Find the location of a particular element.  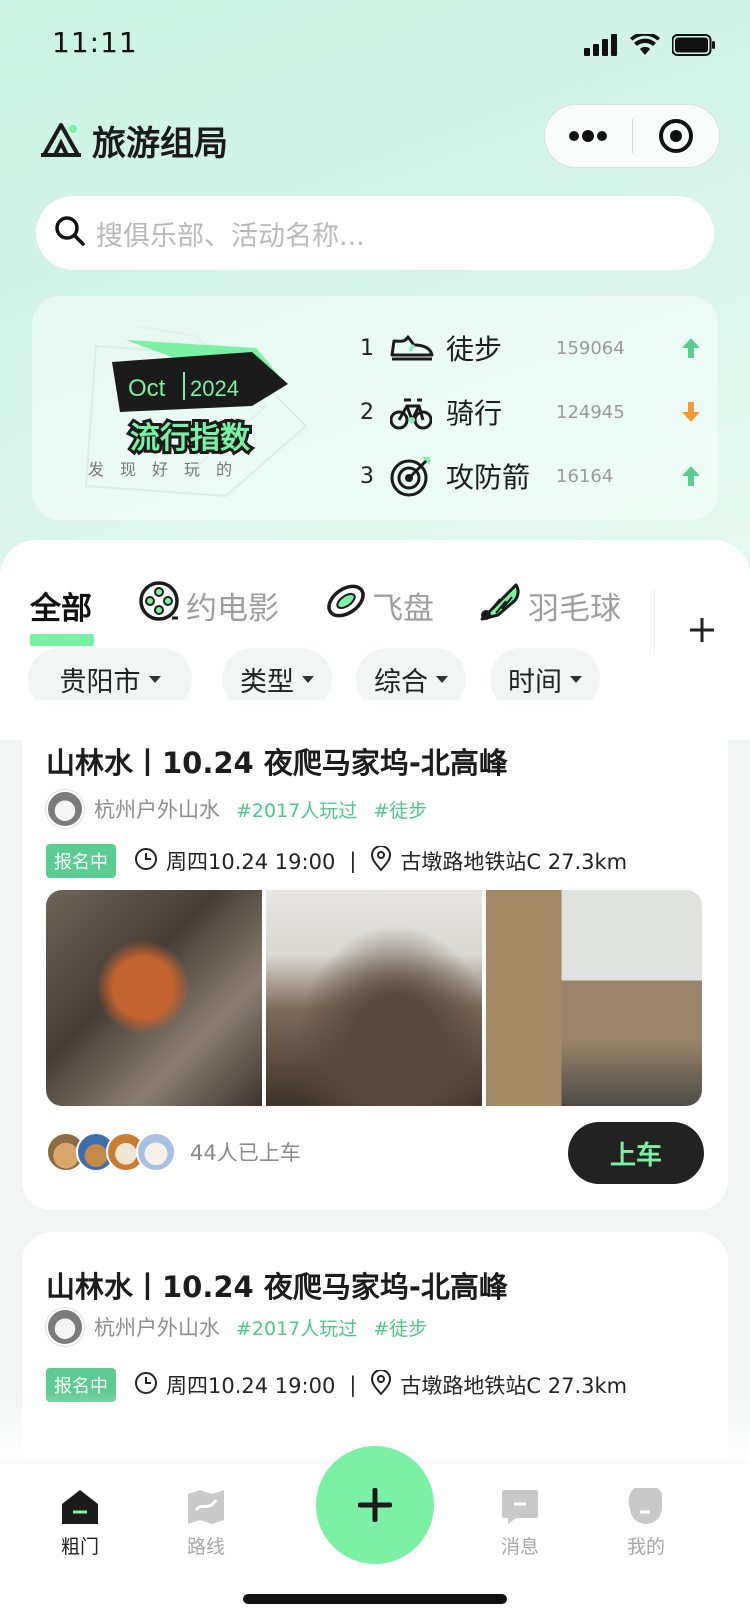

location-pin-icon is located at coordinates (381, 860).